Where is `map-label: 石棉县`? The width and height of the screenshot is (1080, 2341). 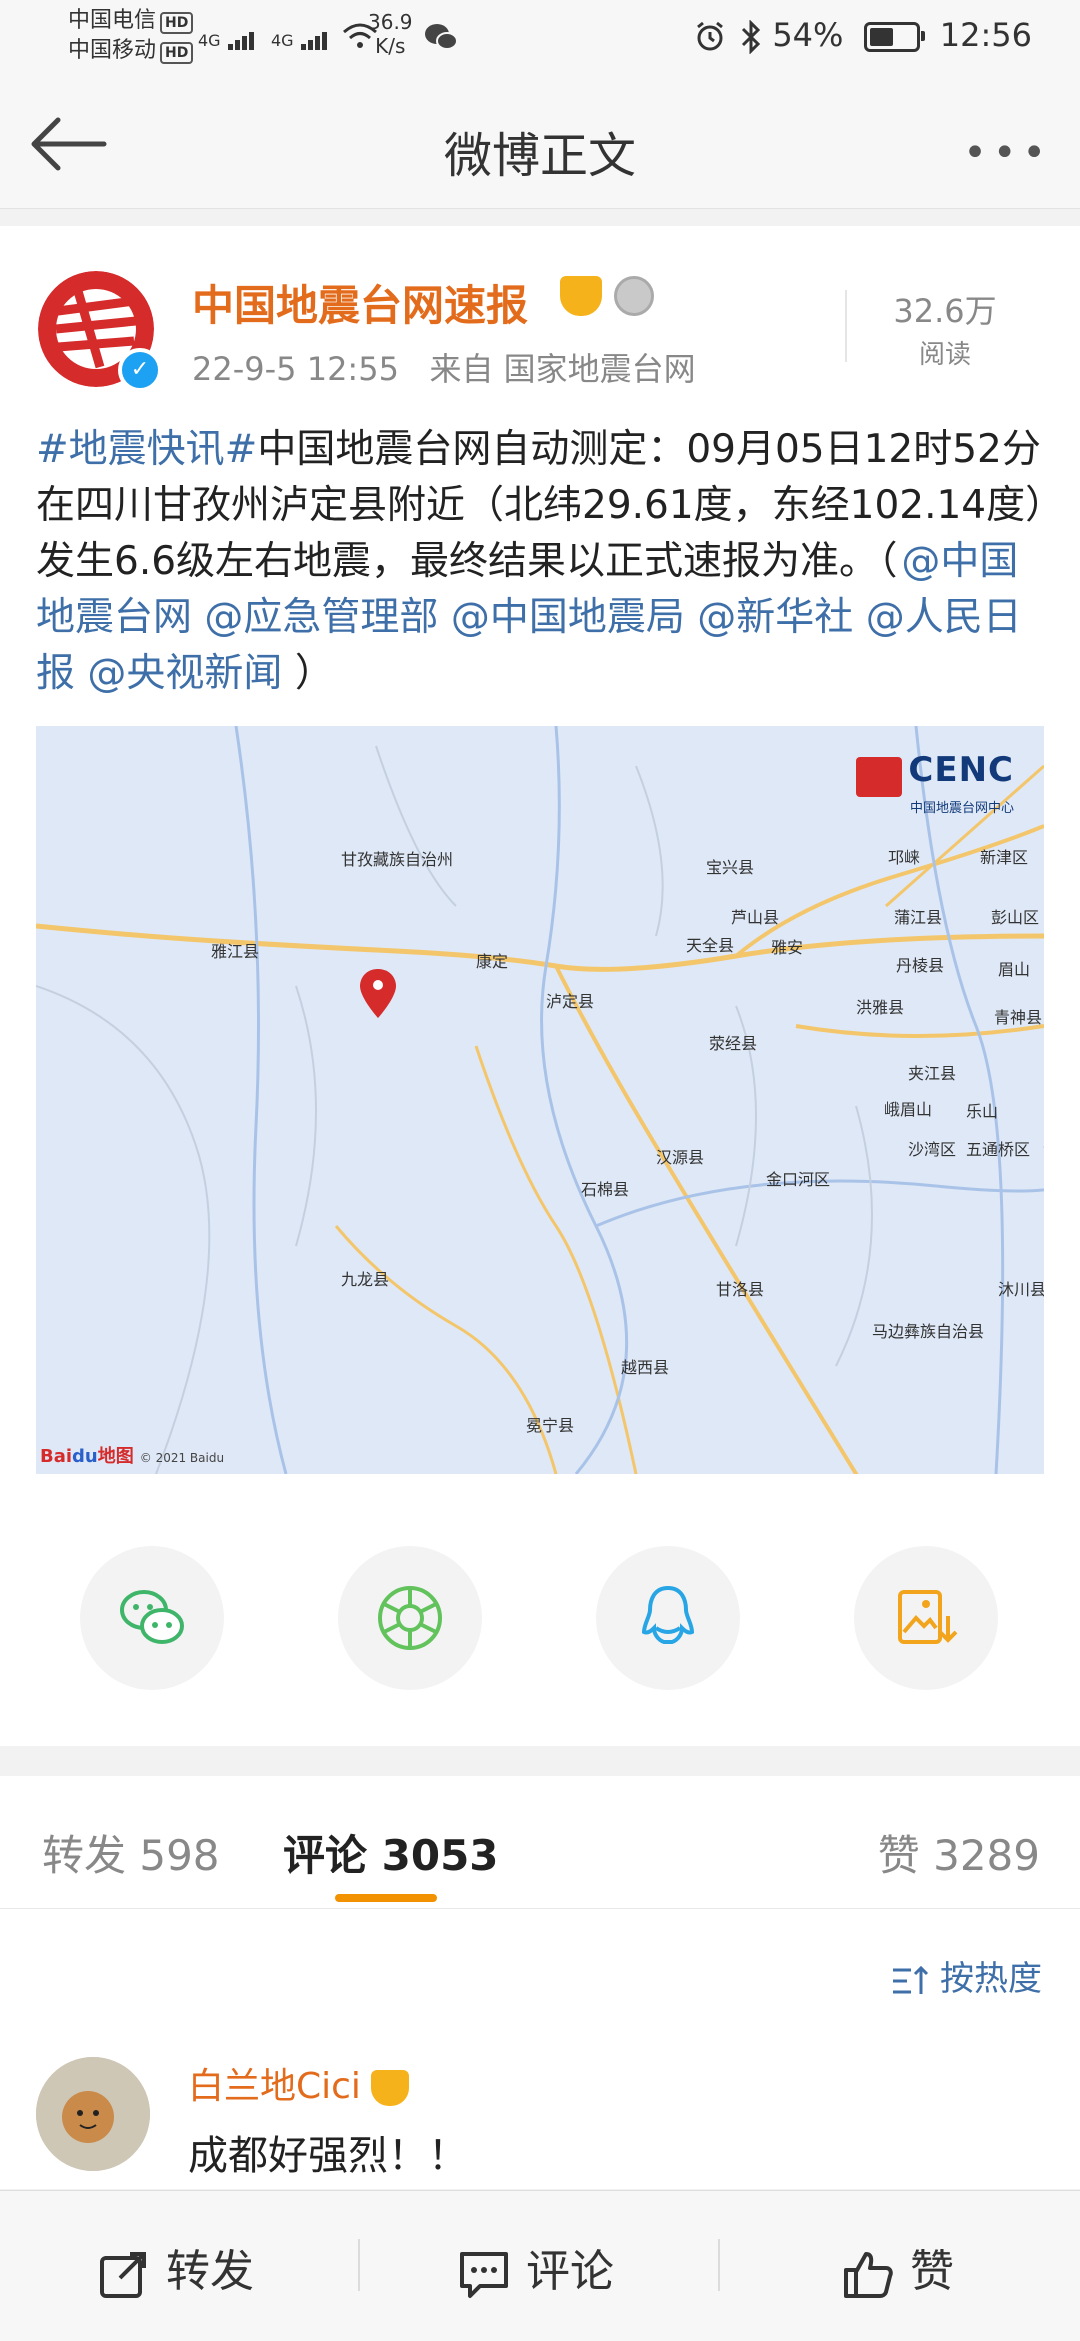
map-label: 石棉县 is located at coordinates (605, 1189).